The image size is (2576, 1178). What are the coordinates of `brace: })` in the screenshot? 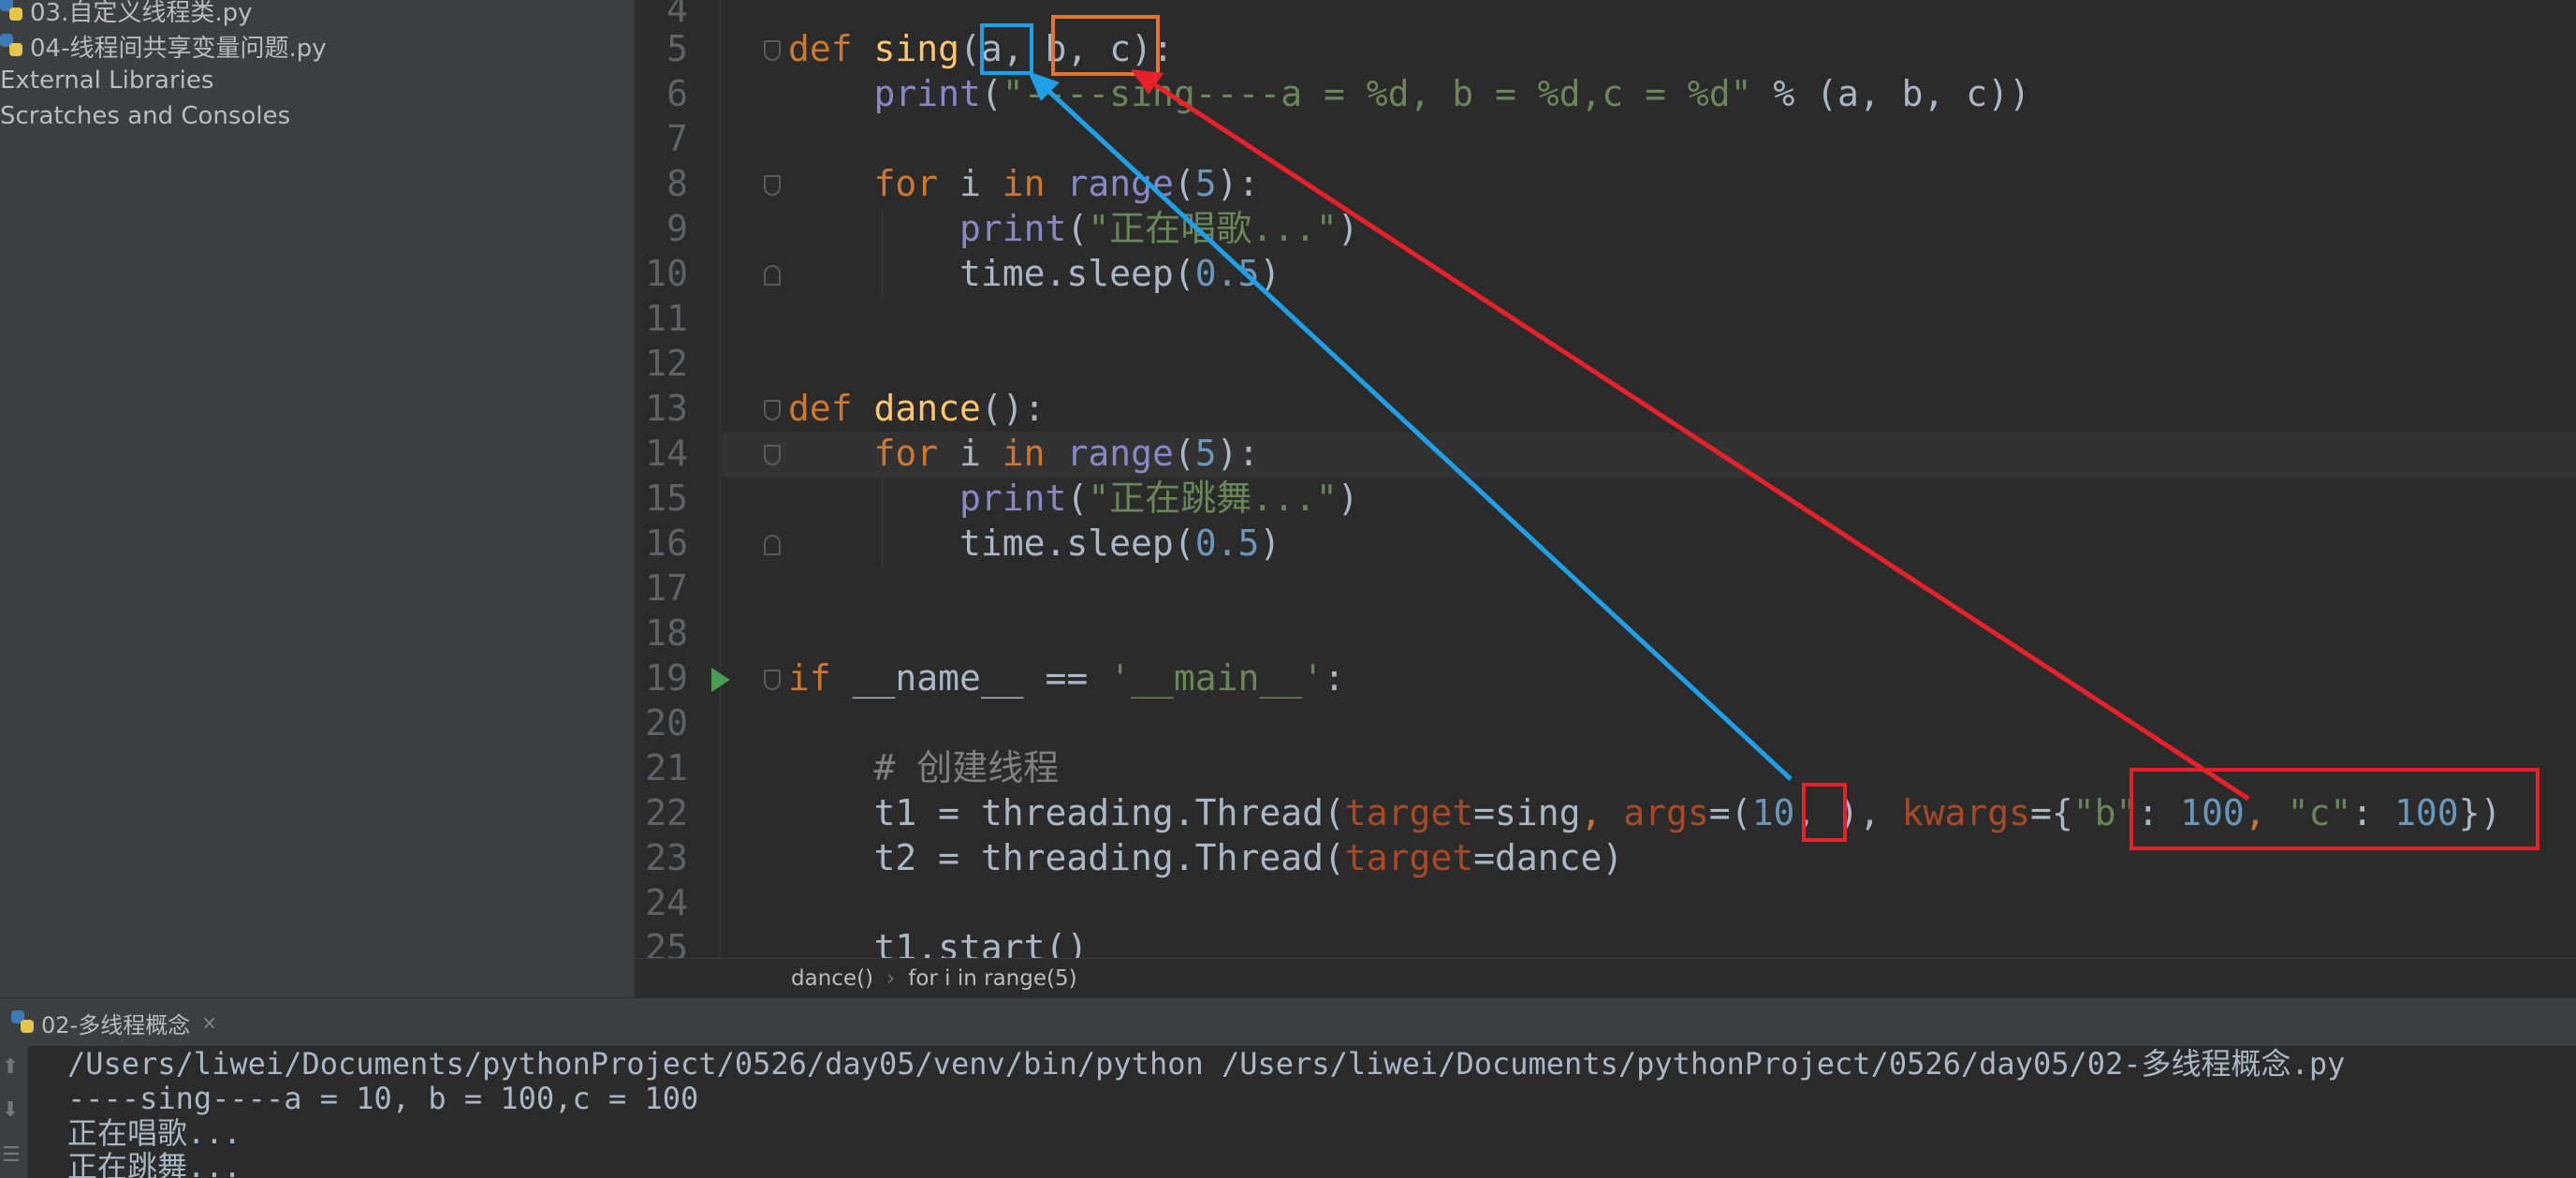 It's located at (2480, 812).